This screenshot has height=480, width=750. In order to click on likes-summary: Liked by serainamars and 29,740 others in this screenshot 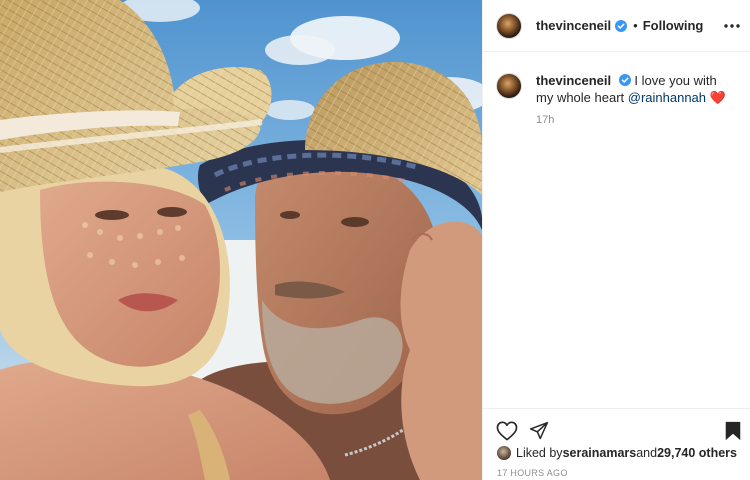, I will do `click(617, 453)`.